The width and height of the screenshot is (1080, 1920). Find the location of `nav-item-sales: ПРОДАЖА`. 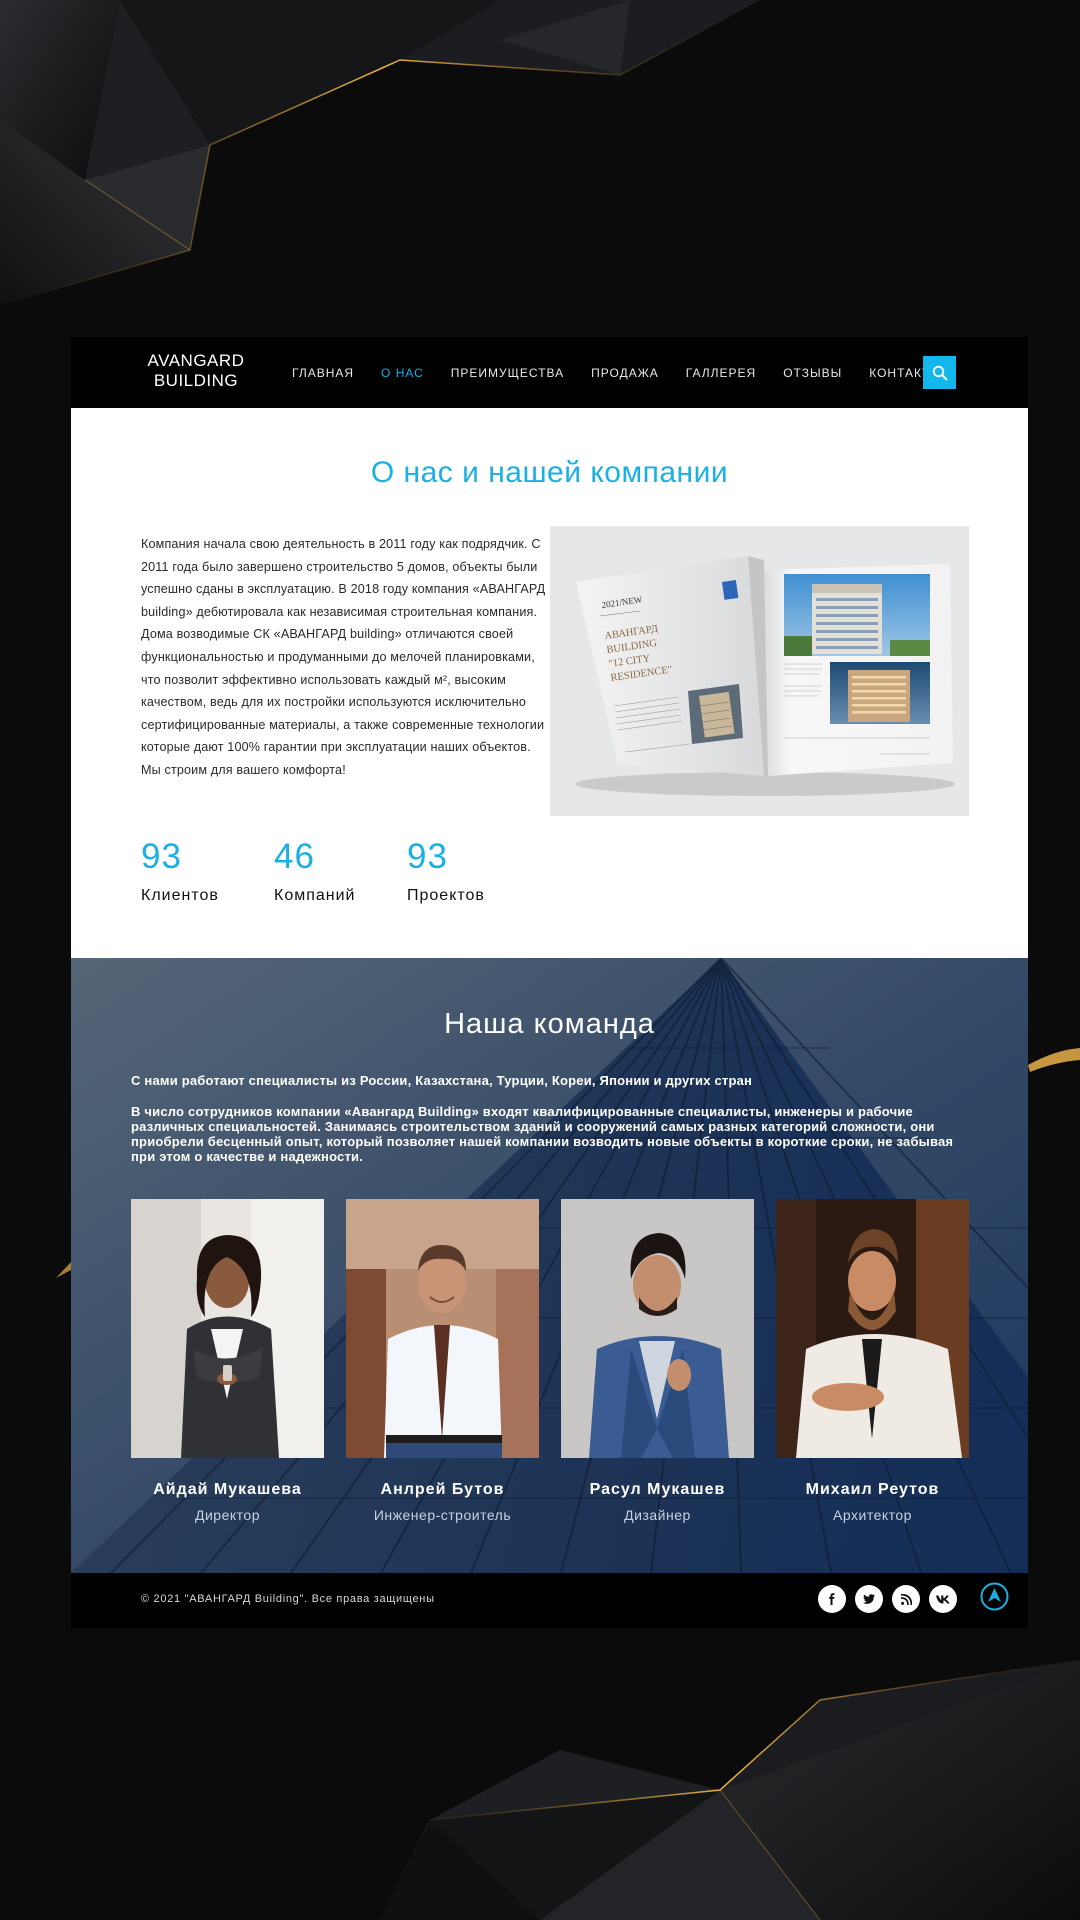

nav-item-sales: ПРОДАЖА is located at coordinates (625, 373).